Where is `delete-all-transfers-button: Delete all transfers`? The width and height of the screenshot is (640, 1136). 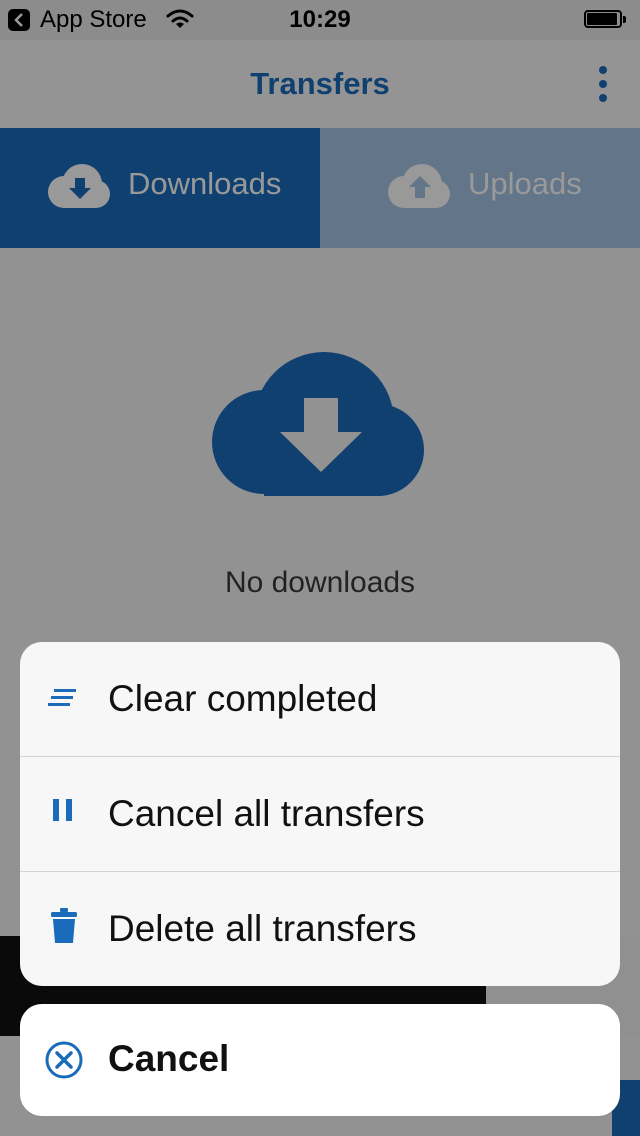
delete-all-transfers-button: Delete all transfers is located at coordinates (320, 929).